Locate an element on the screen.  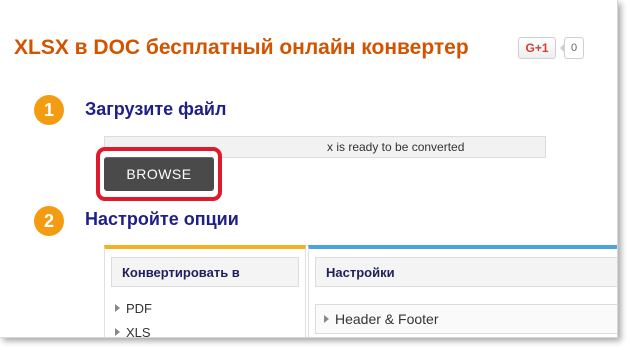
convert-to-heading: Конвертировать в is located at coordinates (205, 272).